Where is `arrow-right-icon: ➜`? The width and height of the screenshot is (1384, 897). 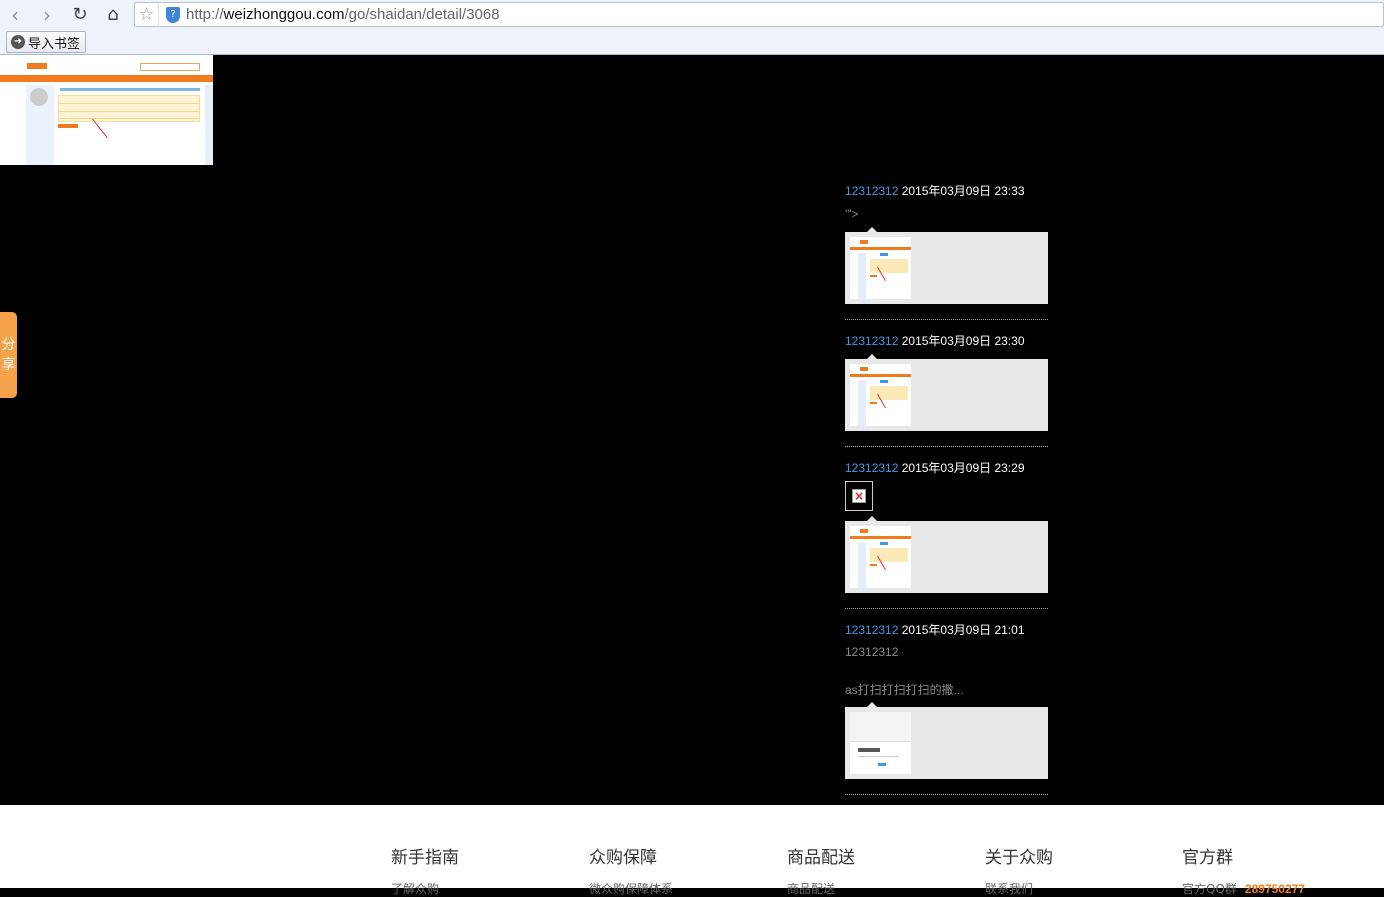
arrow-right-icon: ➜ is located at coordinates (18, 42).